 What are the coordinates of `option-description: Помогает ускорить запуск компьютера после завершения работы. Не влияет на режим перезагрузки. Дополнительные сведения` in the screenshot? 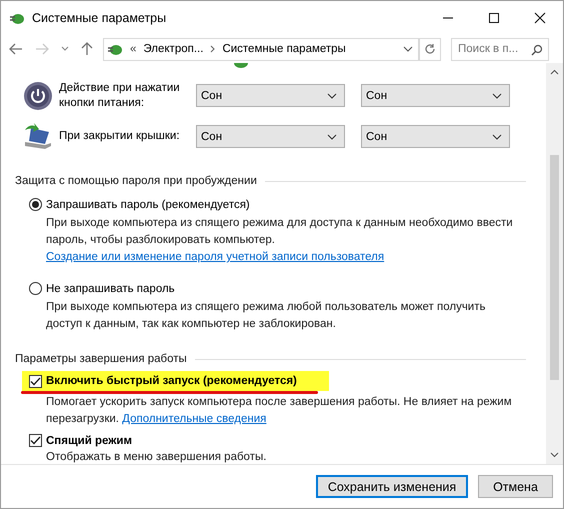 It's located at (279, 411).